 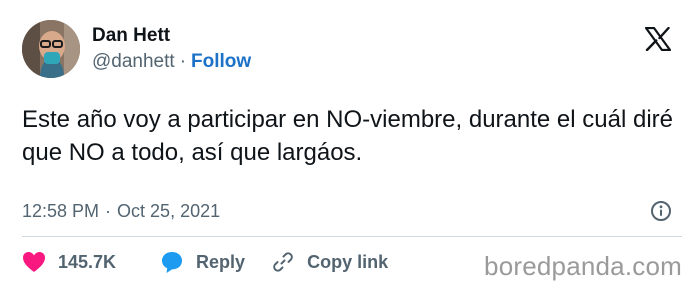 I want to click on action-bar: 145.7K Reply Copy link, so click(x=205, y=262).